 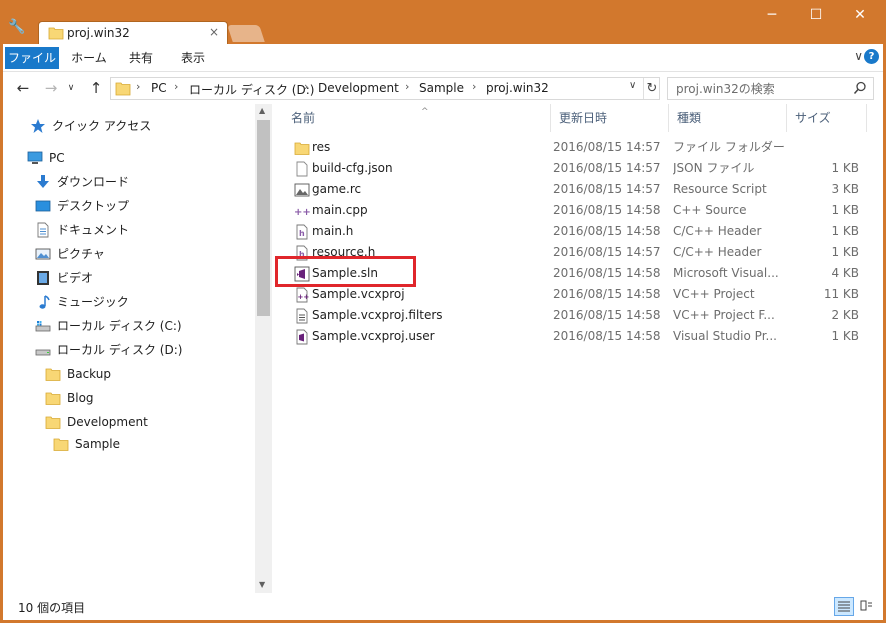 I want to click on column-header-label: サイズ, so click(x=813, y=118).